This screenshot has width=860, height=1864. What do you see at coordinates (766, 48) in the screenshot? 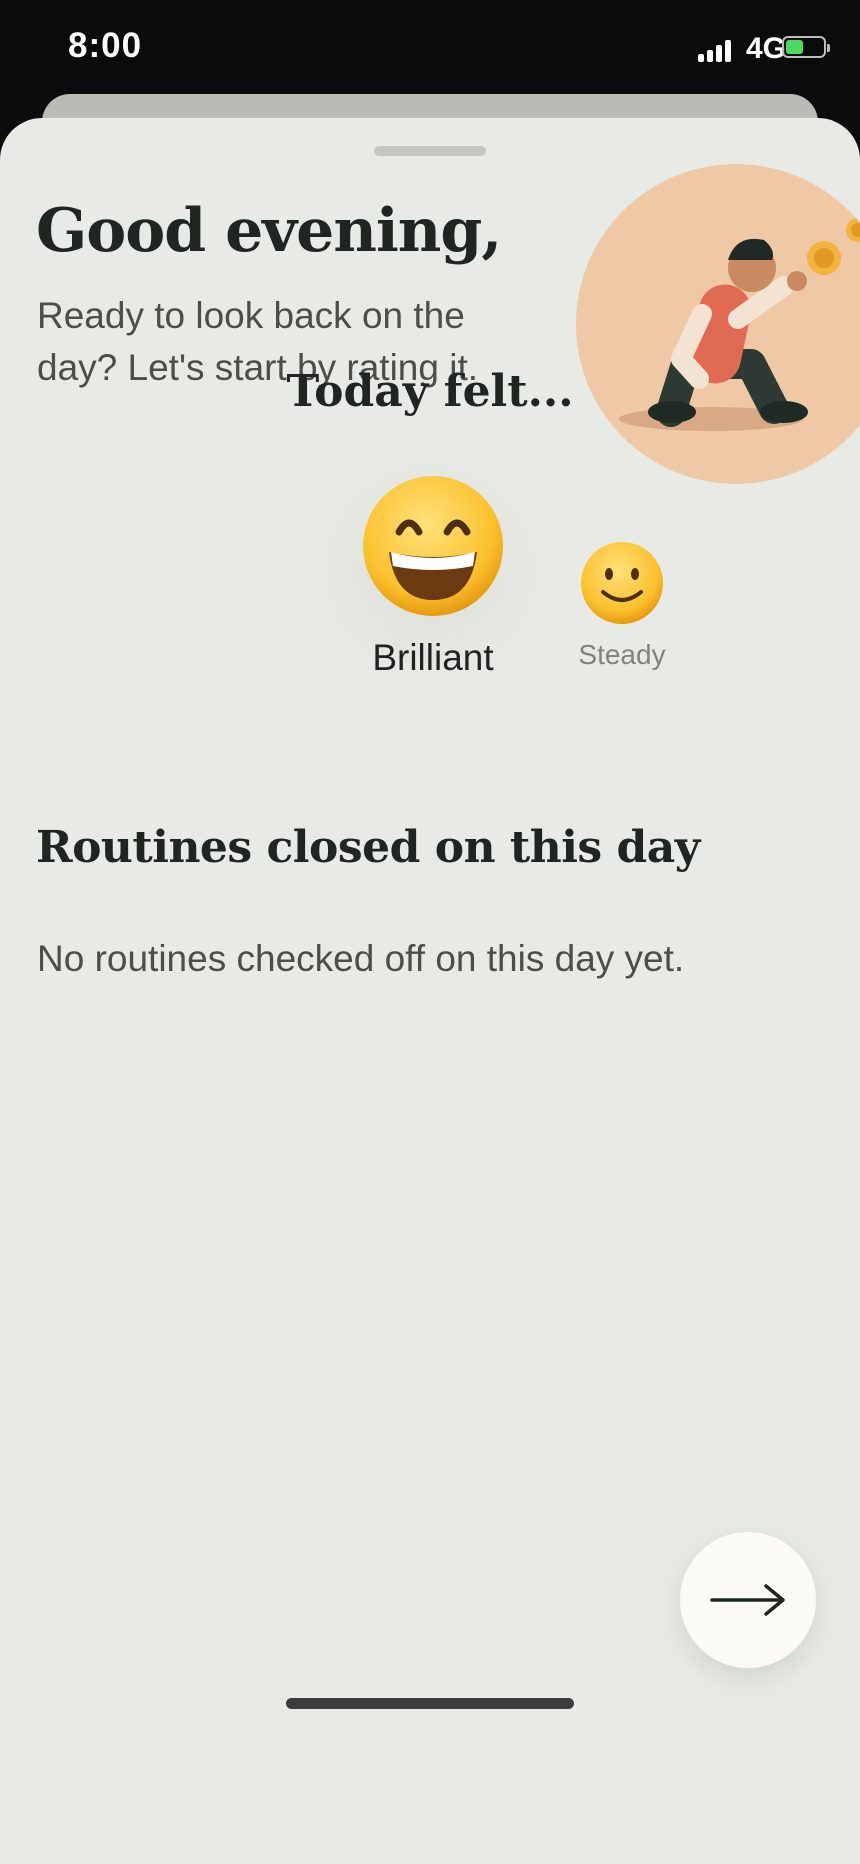
I see `network-label: 4G` at bounding box center [766, 48].